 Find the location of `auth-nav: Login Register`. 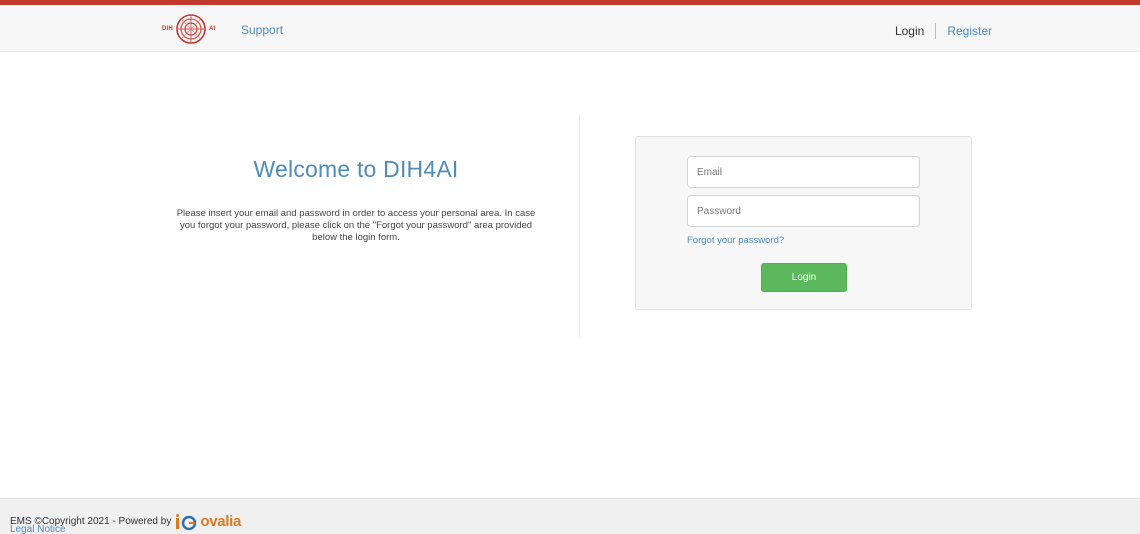

auth-nav: Login Register is located at coordinates (943, 31).